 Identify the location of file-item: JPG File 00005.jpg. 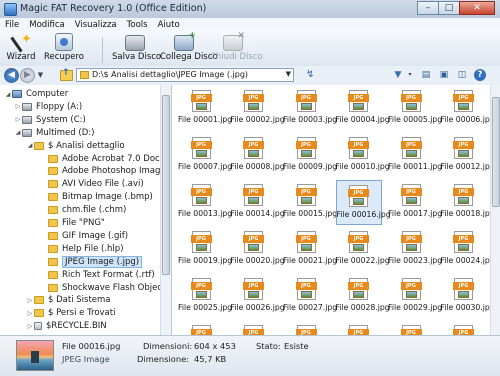
(415, 108).